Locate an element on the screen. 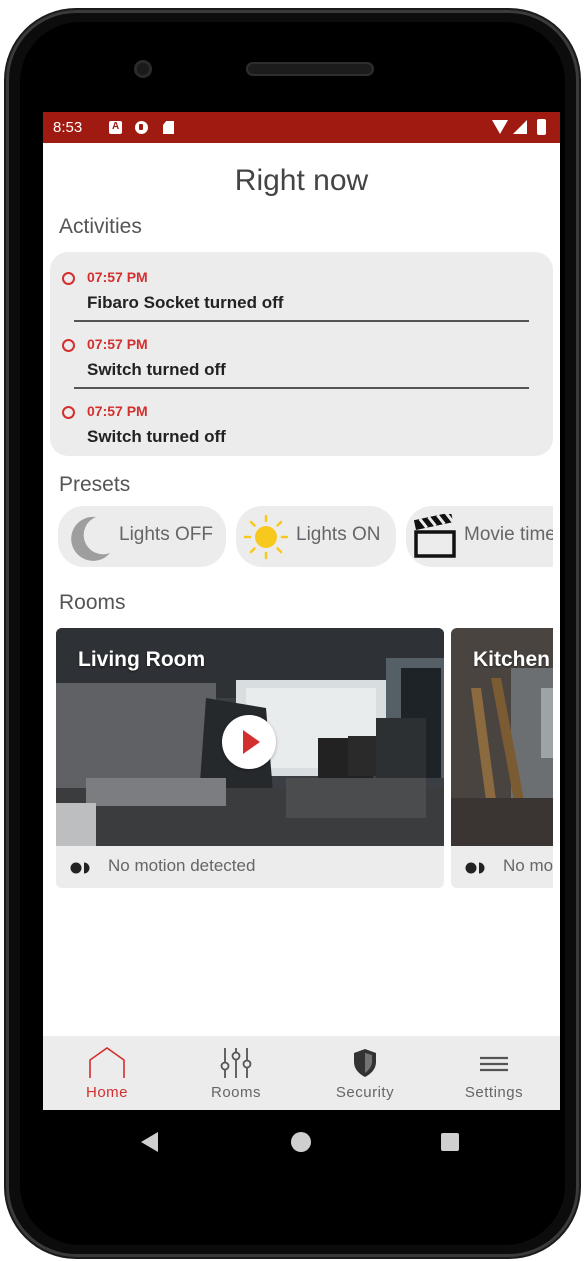 Image resolution: width=585 pixels, height=1261 pixels. preset-lights-off: Lights OFF is located at coordinates (142, 536).